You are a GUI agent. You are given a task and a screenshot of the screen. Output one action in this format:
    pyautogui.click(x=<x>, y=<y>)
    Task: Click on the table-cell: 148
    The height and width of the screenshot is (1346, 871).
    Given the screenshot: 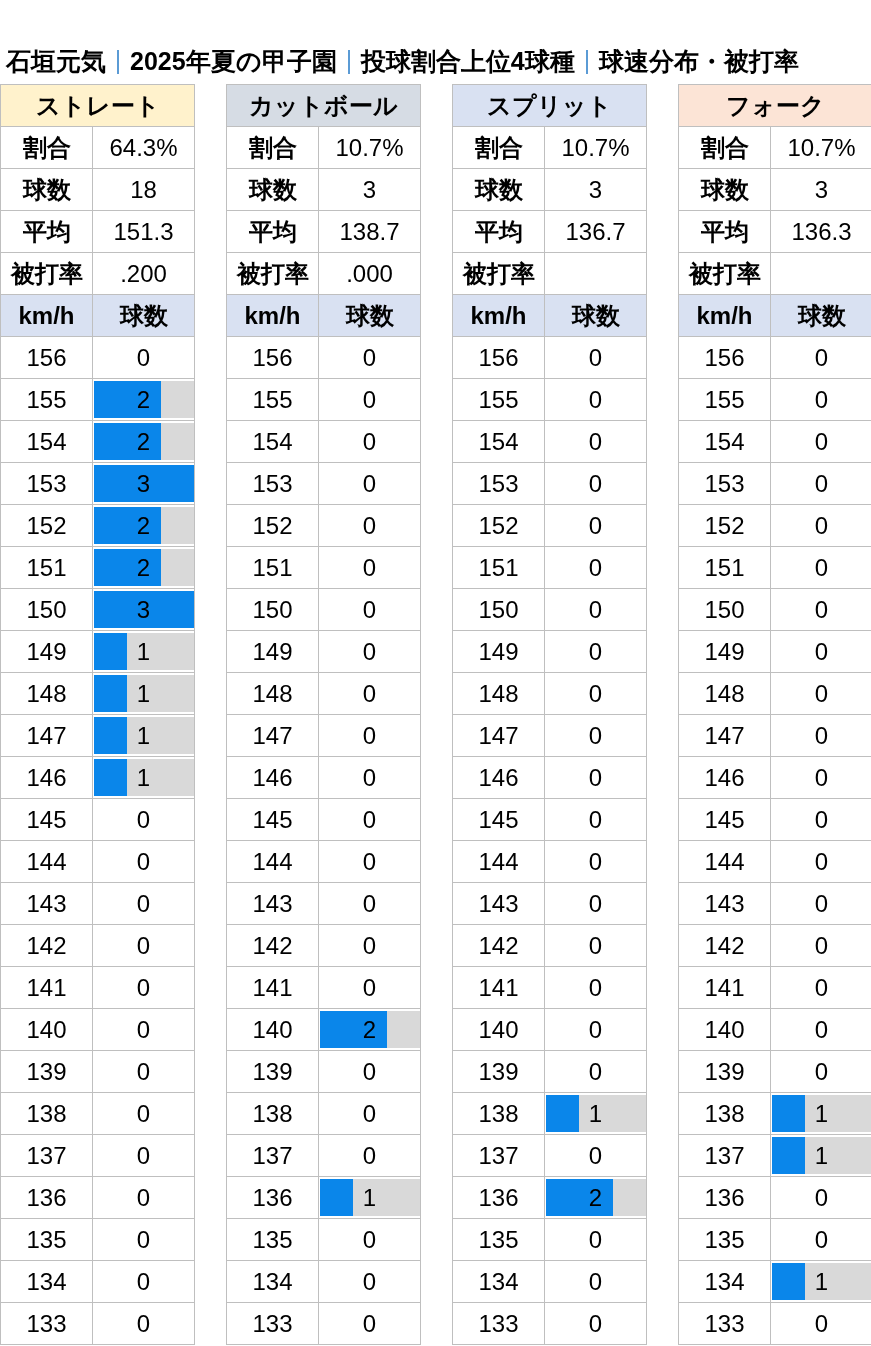 What is the action you would take?
    pyautogui.click(x=46, y=693)
    